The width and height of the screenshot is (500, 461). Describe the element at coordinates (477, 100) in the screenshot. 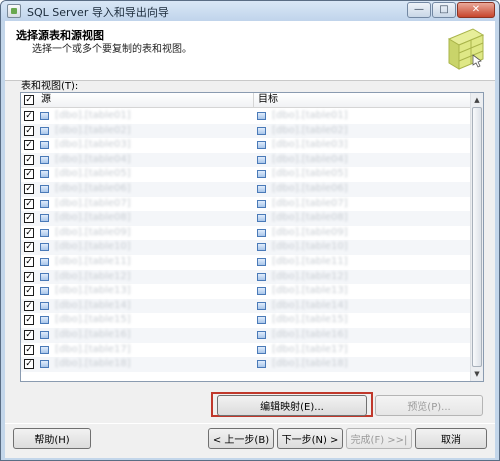

I see `scroll-up-icon: ▲` at that location.